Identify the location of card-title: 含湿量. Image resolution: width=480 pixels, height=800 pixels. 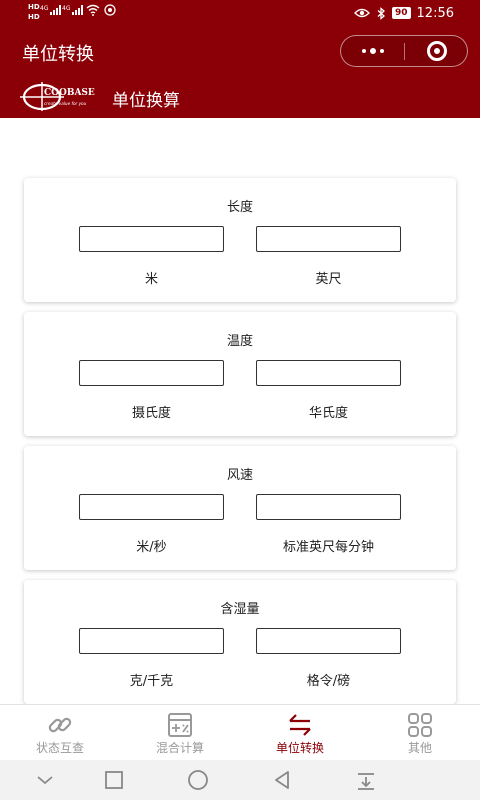
(240, 609).